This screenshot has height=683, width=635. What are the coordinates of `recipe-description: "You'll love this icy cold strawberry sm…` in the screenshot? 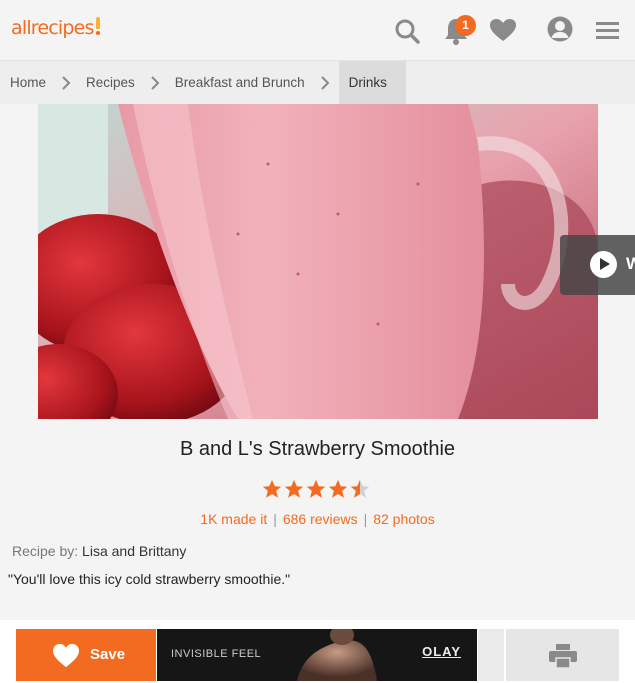 It's located at (149, 579).